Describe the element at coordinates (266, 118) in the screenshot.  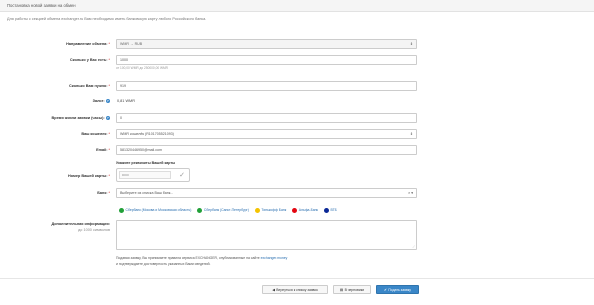
I see `lifetime-input: 0` at that location.